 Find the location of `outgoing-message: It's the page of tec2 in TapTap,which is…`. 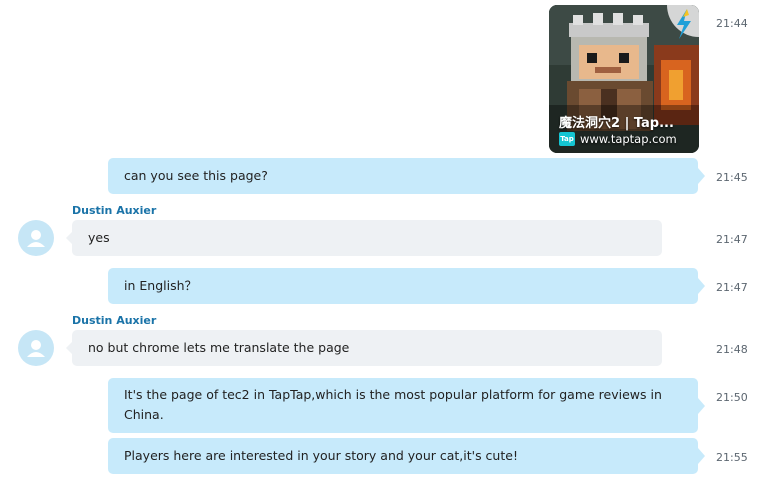

outgoing-message: It's the page of tec2 in TapTap,which is… is located at coordinates (406, 405).